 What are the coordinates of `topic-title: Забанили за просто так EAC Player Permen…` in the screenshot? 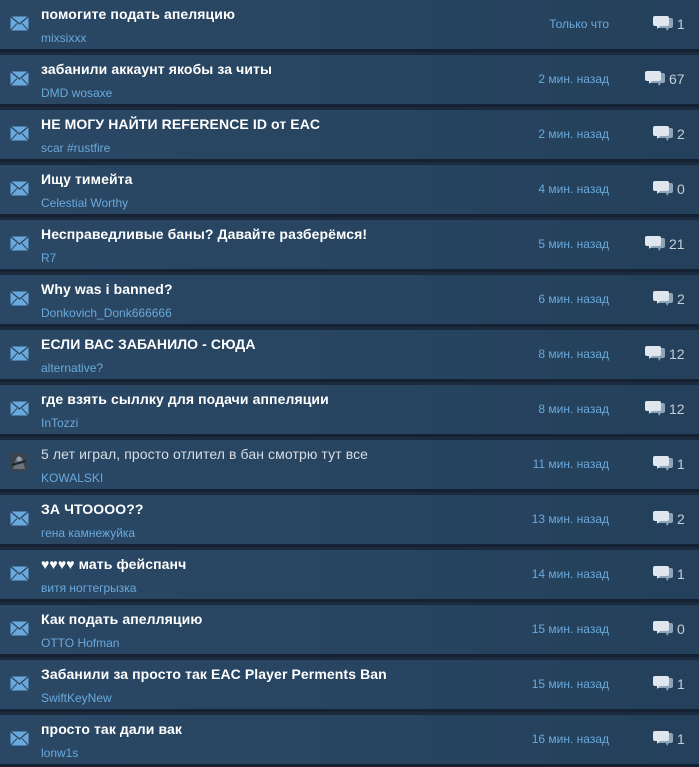 It's located at (214, 674).